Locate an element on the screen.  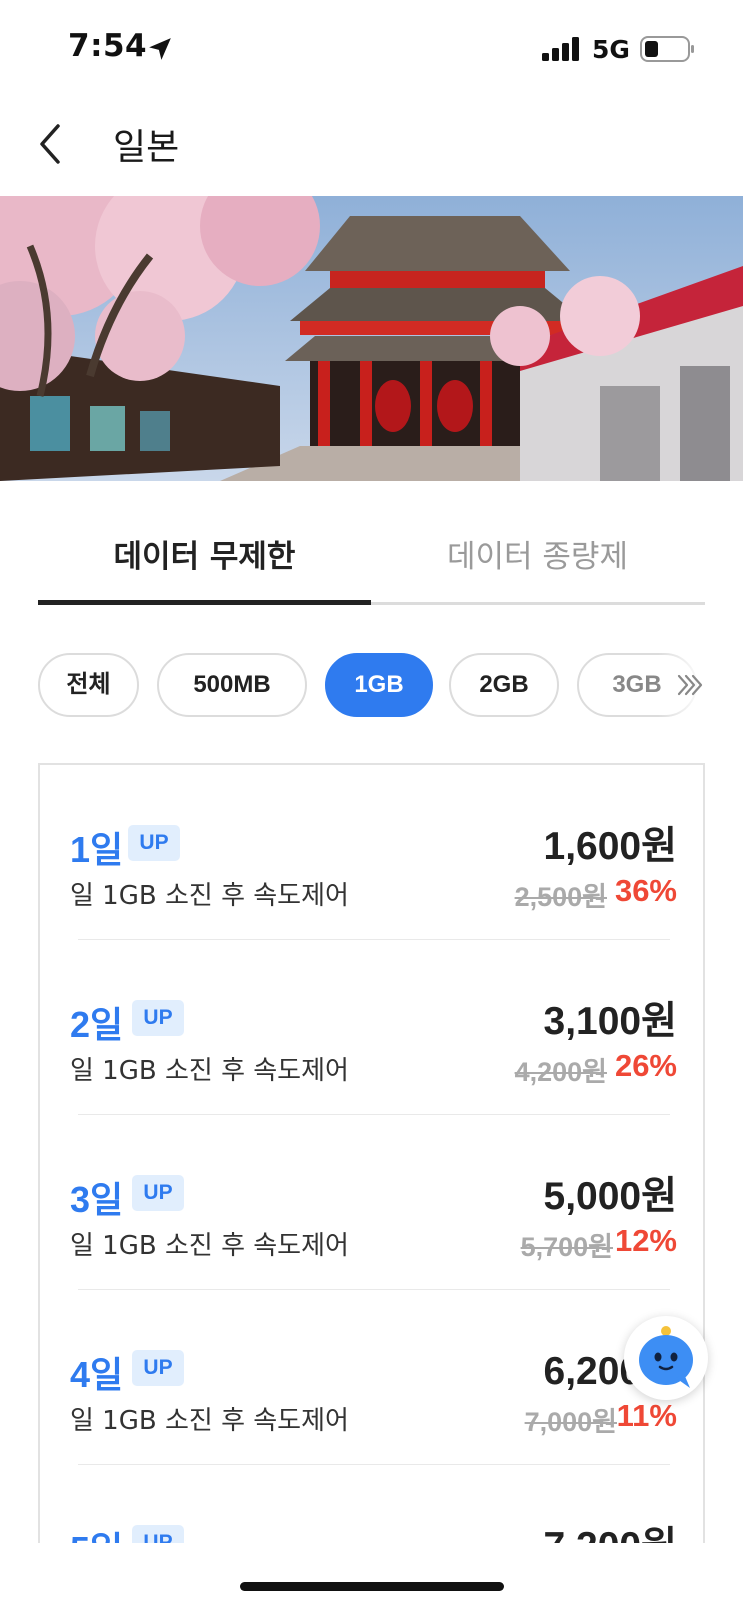
plan-original-price: 4,200원 is located at coordinates (560, 1072).